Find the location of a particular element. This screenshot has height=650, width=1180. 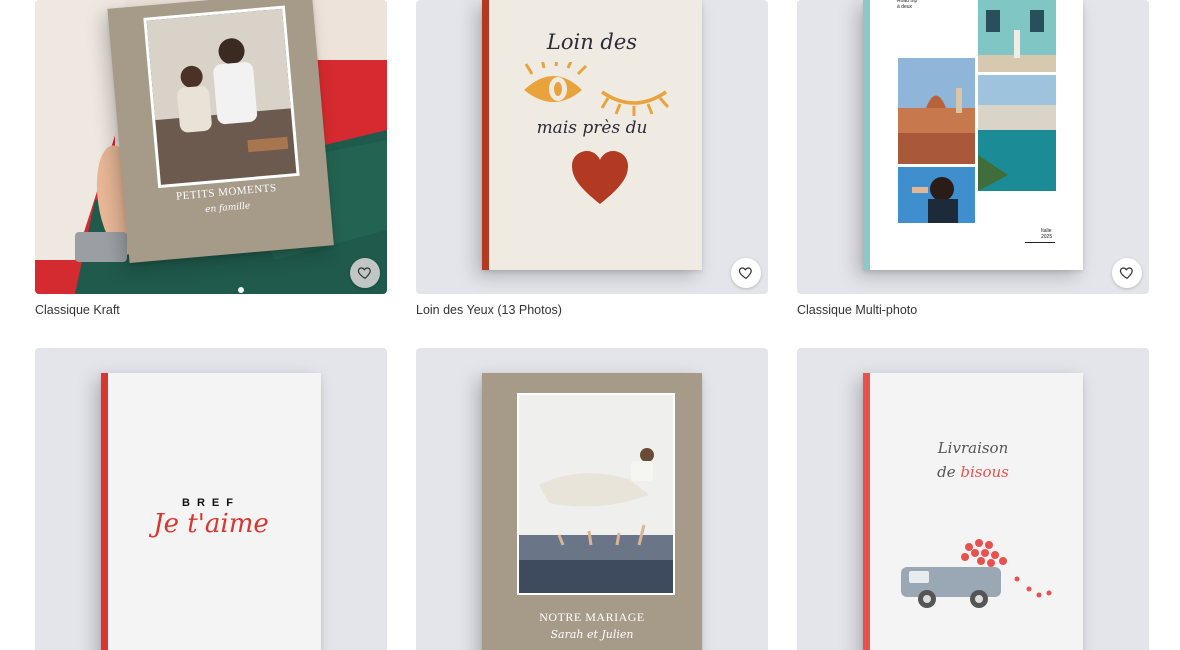

cover-line-1: BREF is located at coordinates (211, 503).